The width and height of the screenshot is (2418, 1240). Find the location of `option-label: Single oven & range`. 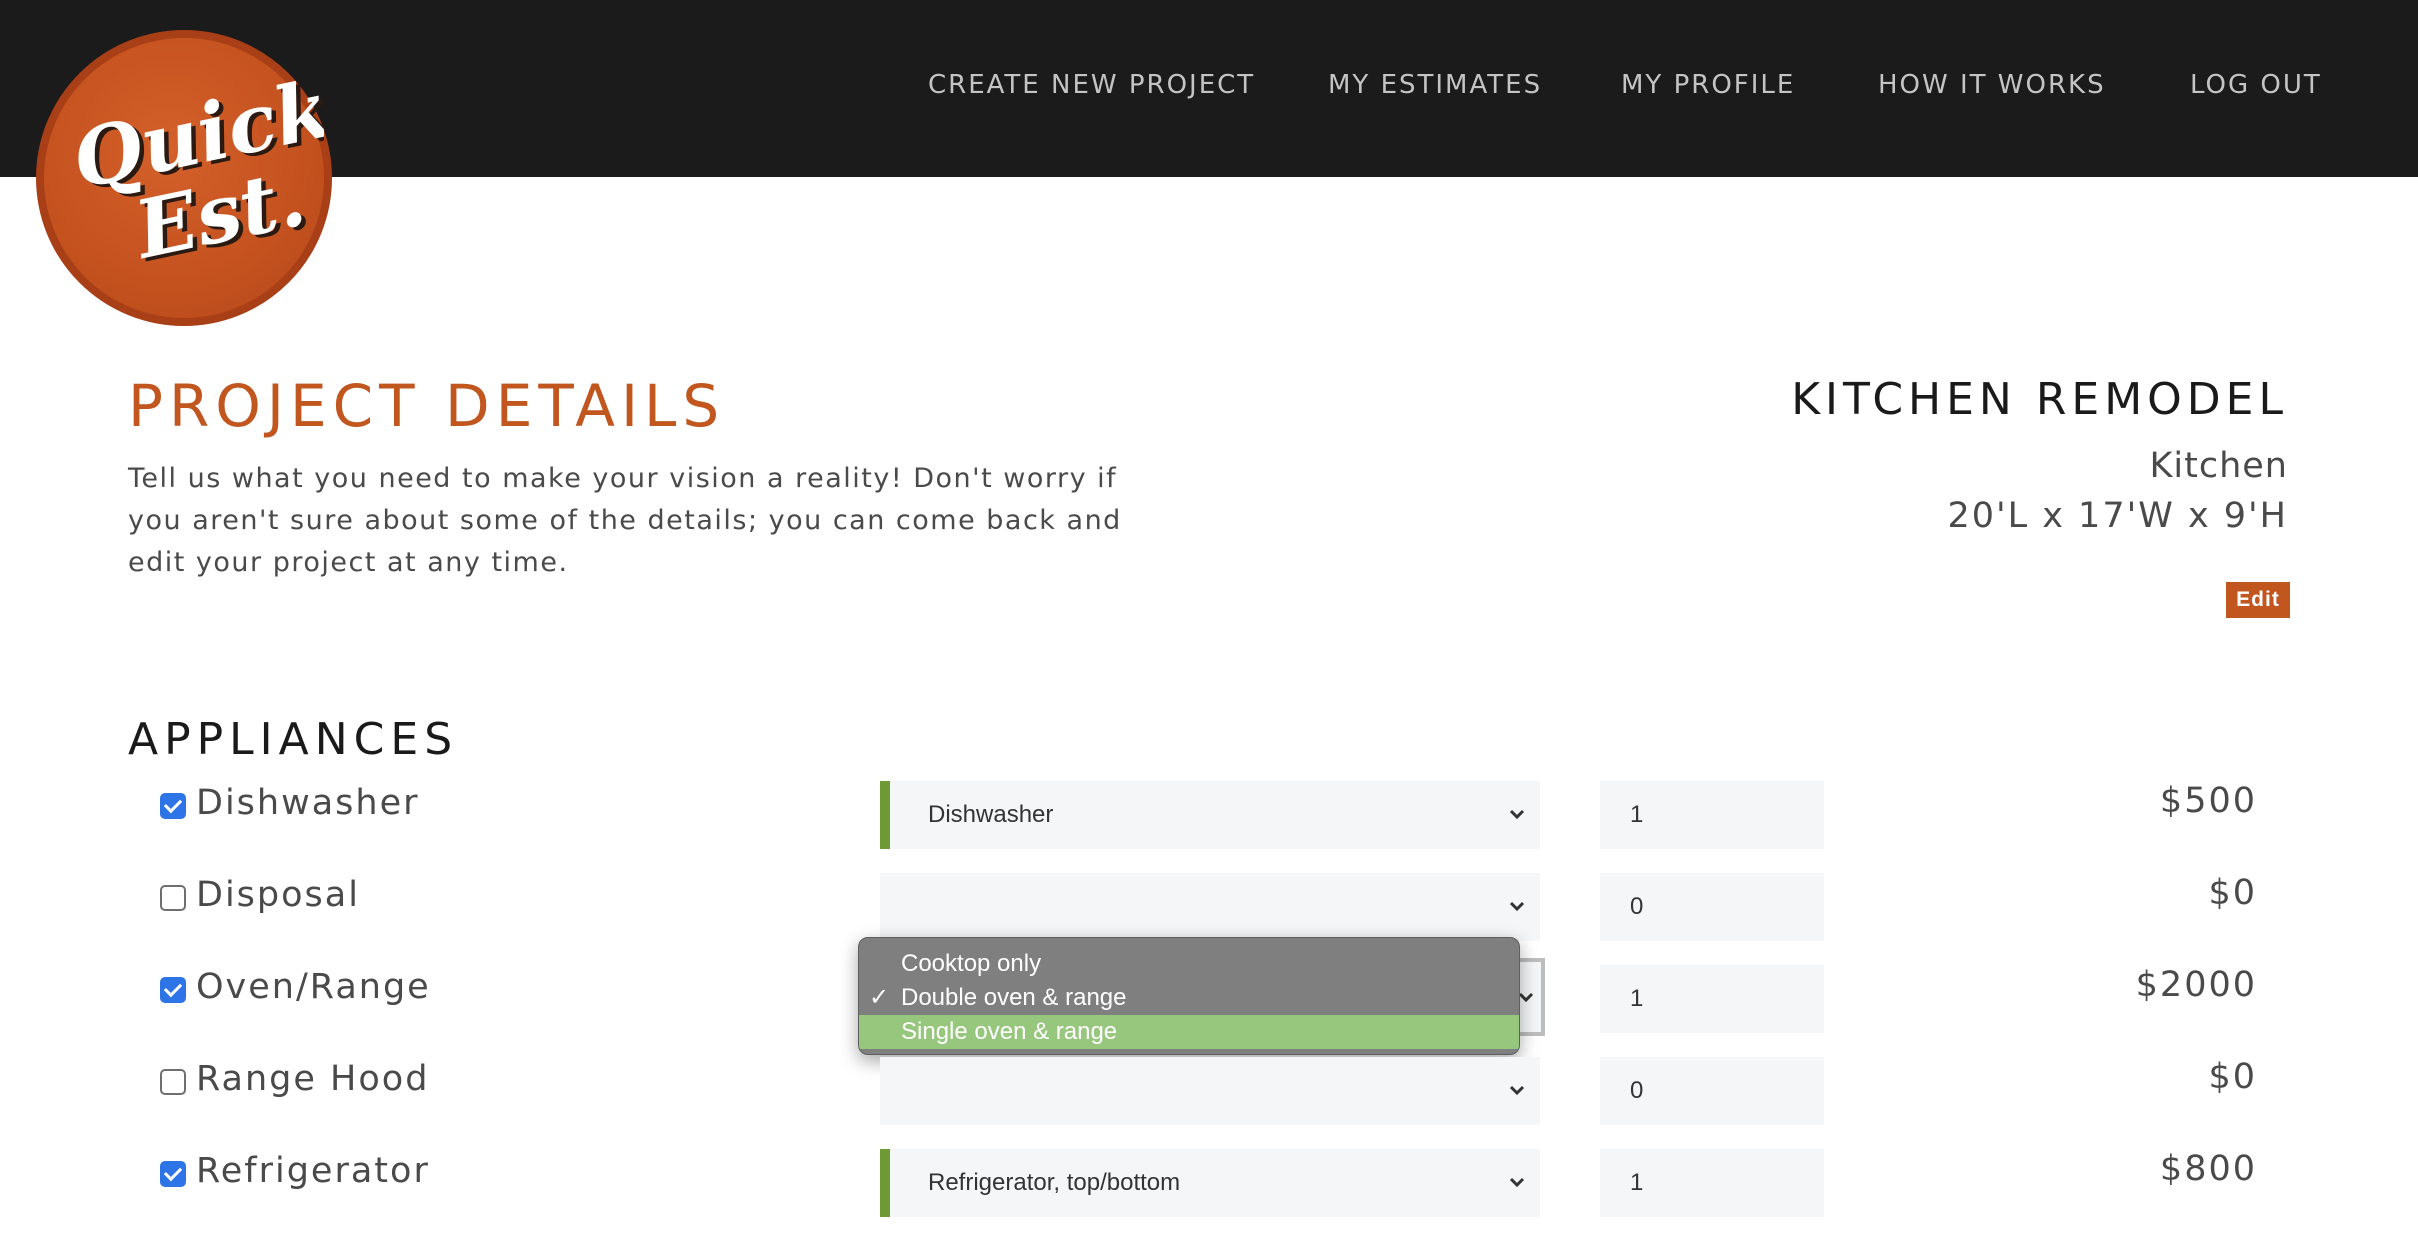

option-label: Single oven & range is located at coordinates (1009, 1031).